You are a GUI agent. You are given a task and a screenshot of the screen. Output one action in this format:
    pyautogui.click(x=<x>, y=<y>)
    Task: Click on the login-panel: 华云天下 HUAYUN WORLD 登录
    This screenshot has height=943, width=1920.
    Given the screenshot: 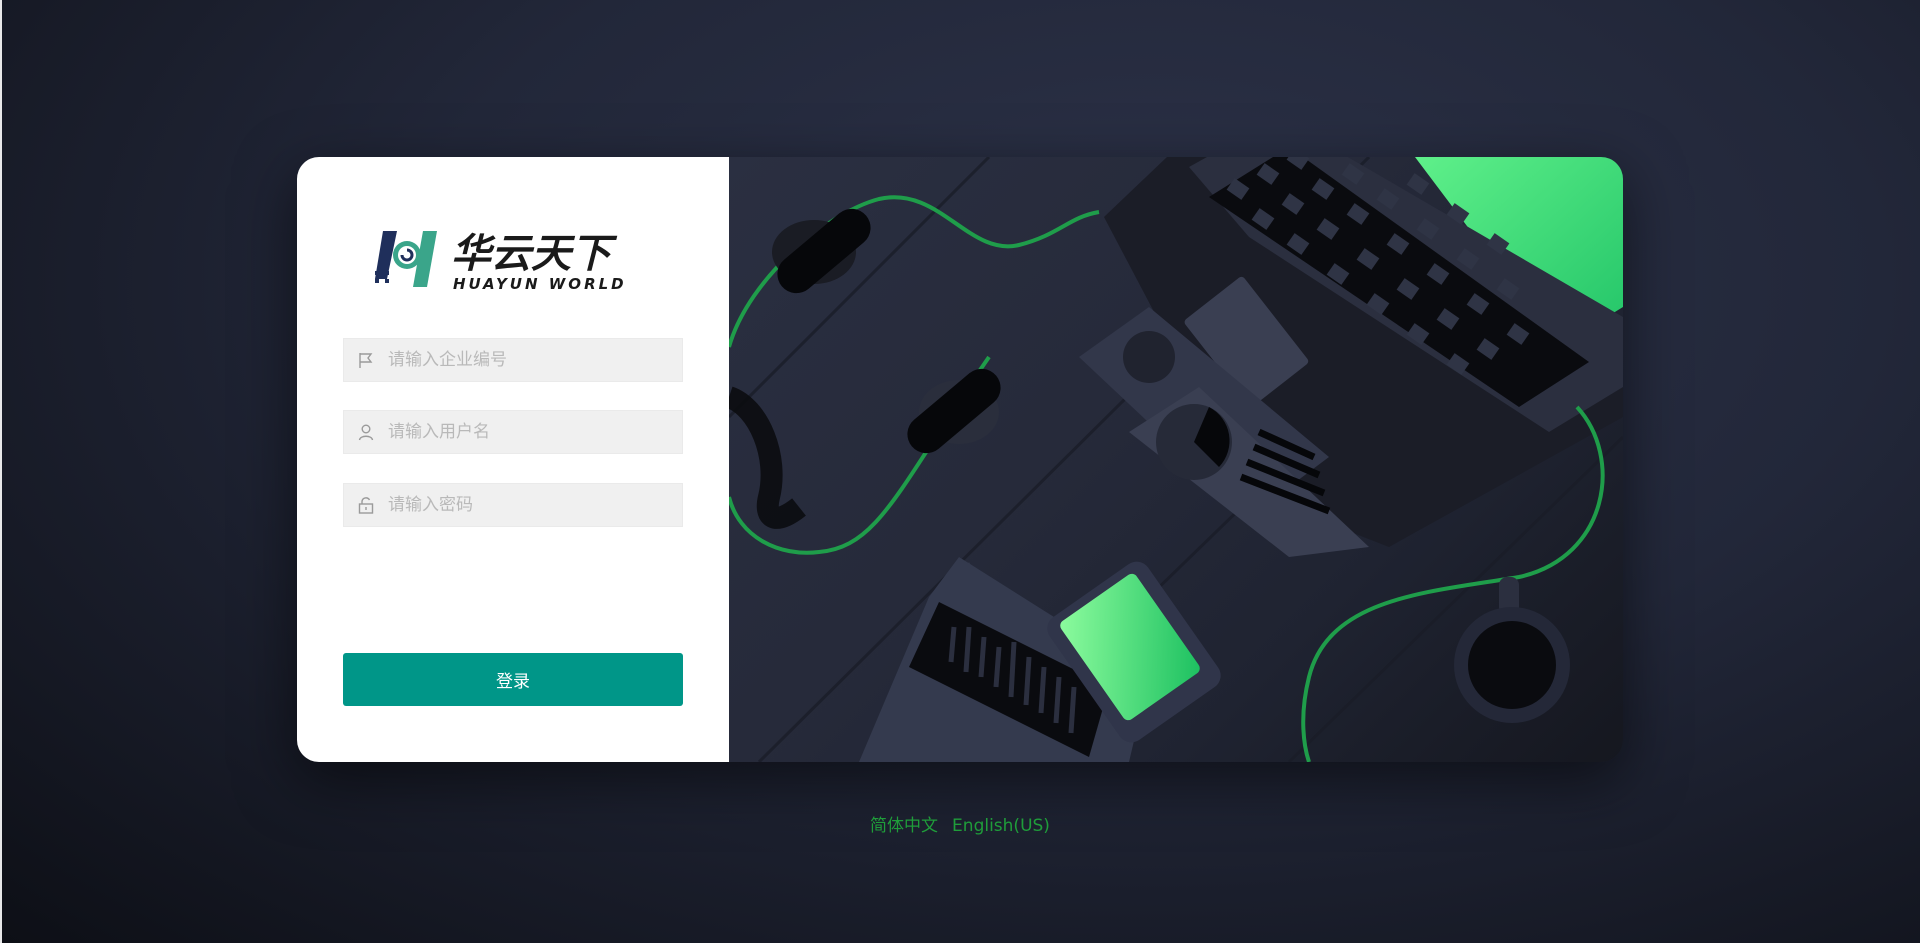 What is the action you would take?
    pyautogui.click(x=513, y=459)
    